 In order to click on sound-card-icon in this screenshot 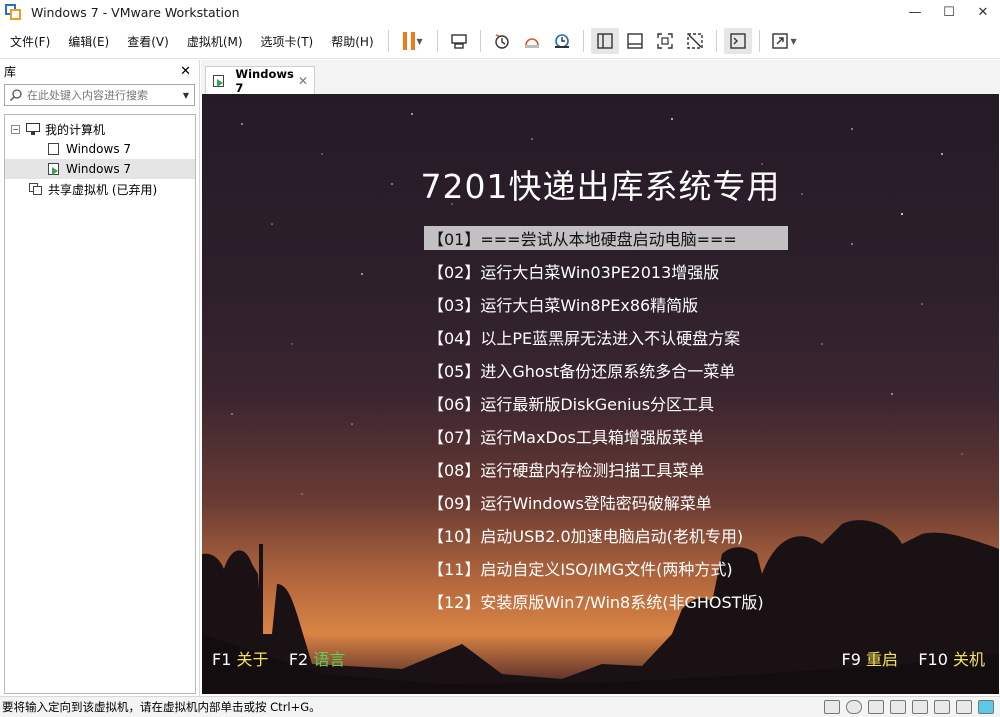, I will do `click(920, 707)`.